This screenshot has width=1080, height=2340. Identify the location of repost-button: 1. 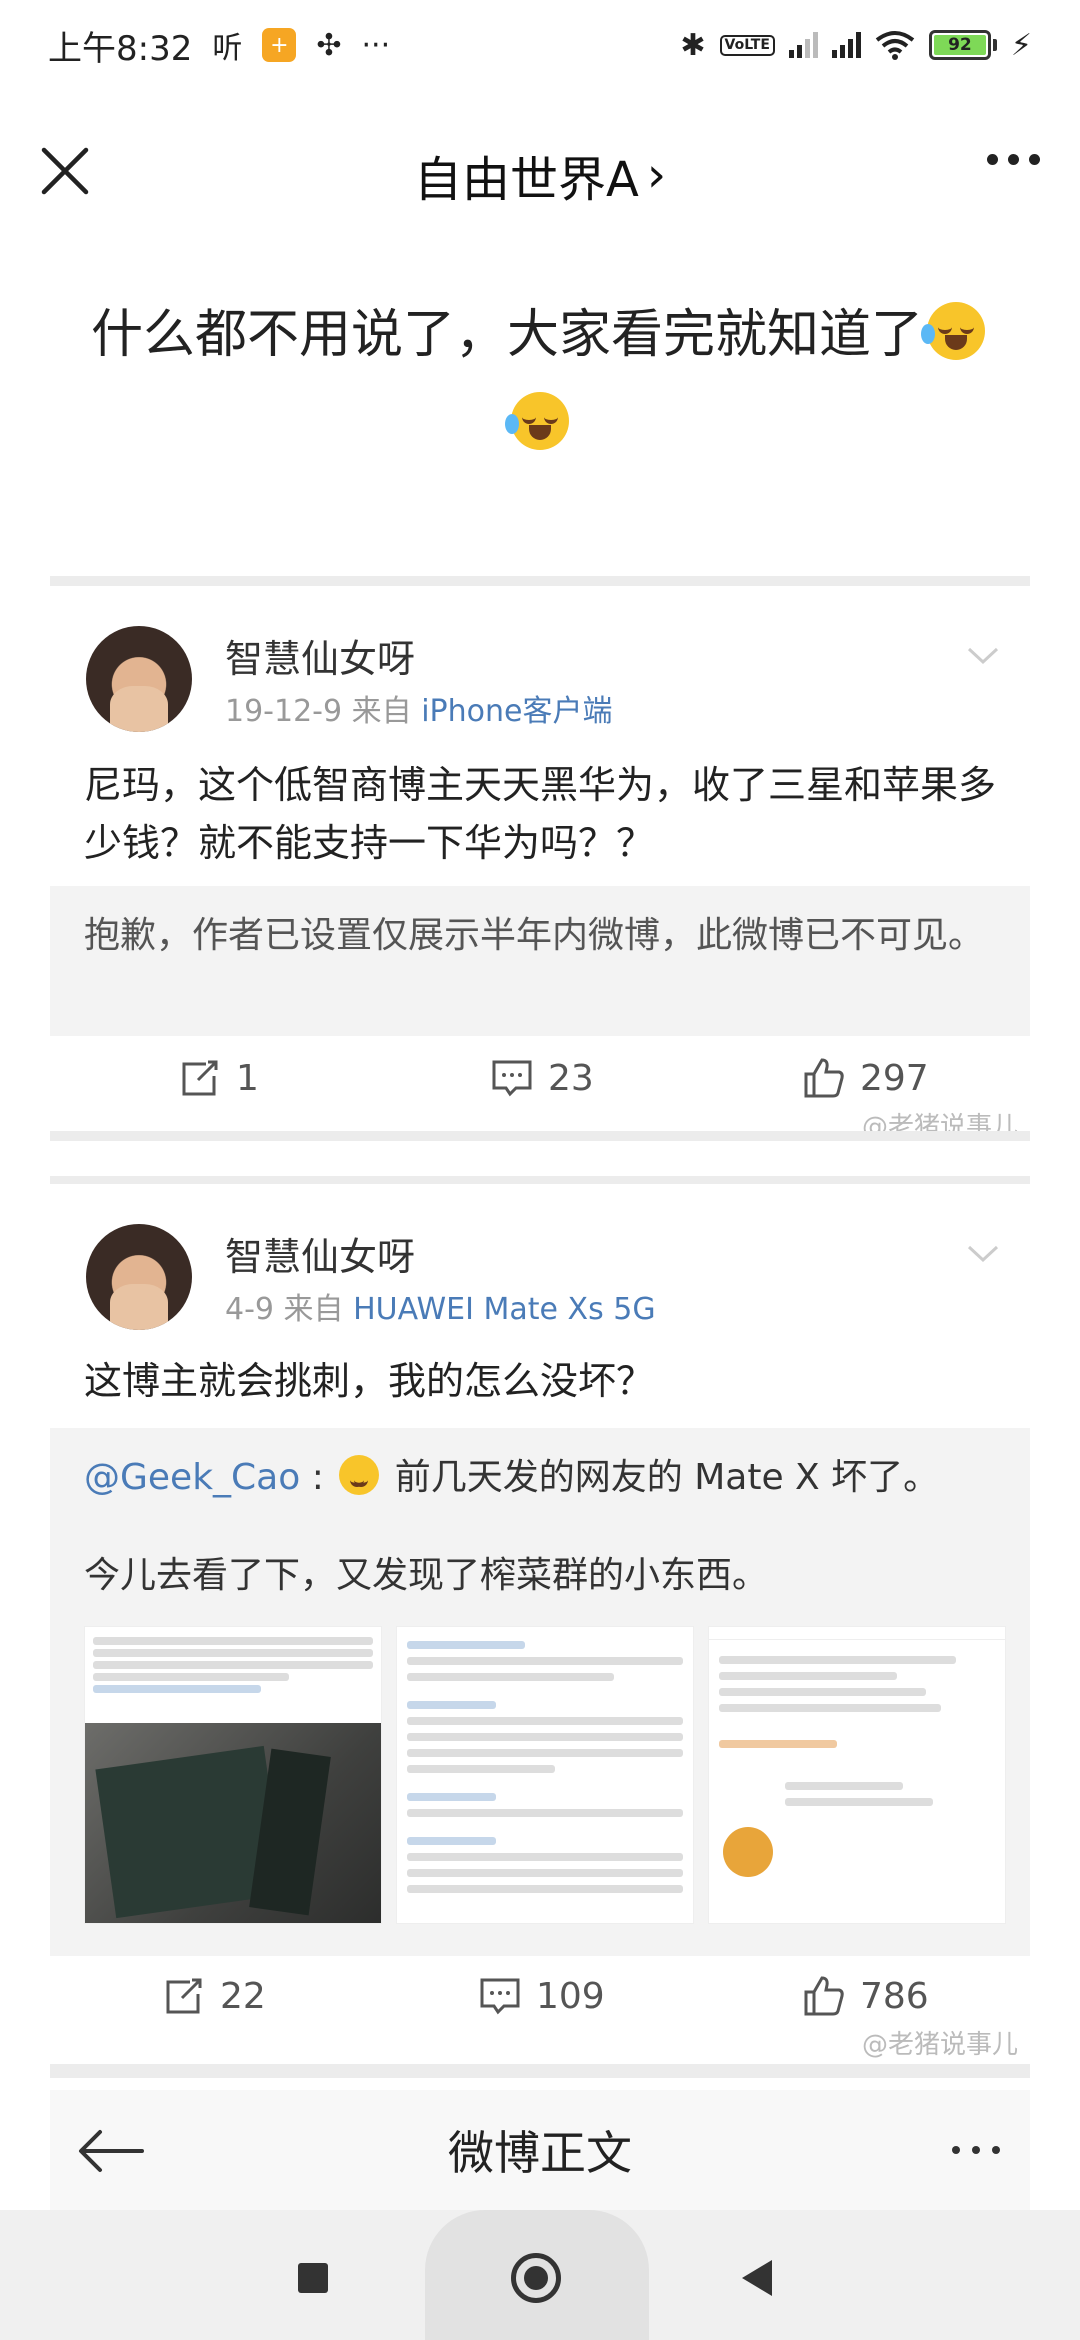
(218, 1078).